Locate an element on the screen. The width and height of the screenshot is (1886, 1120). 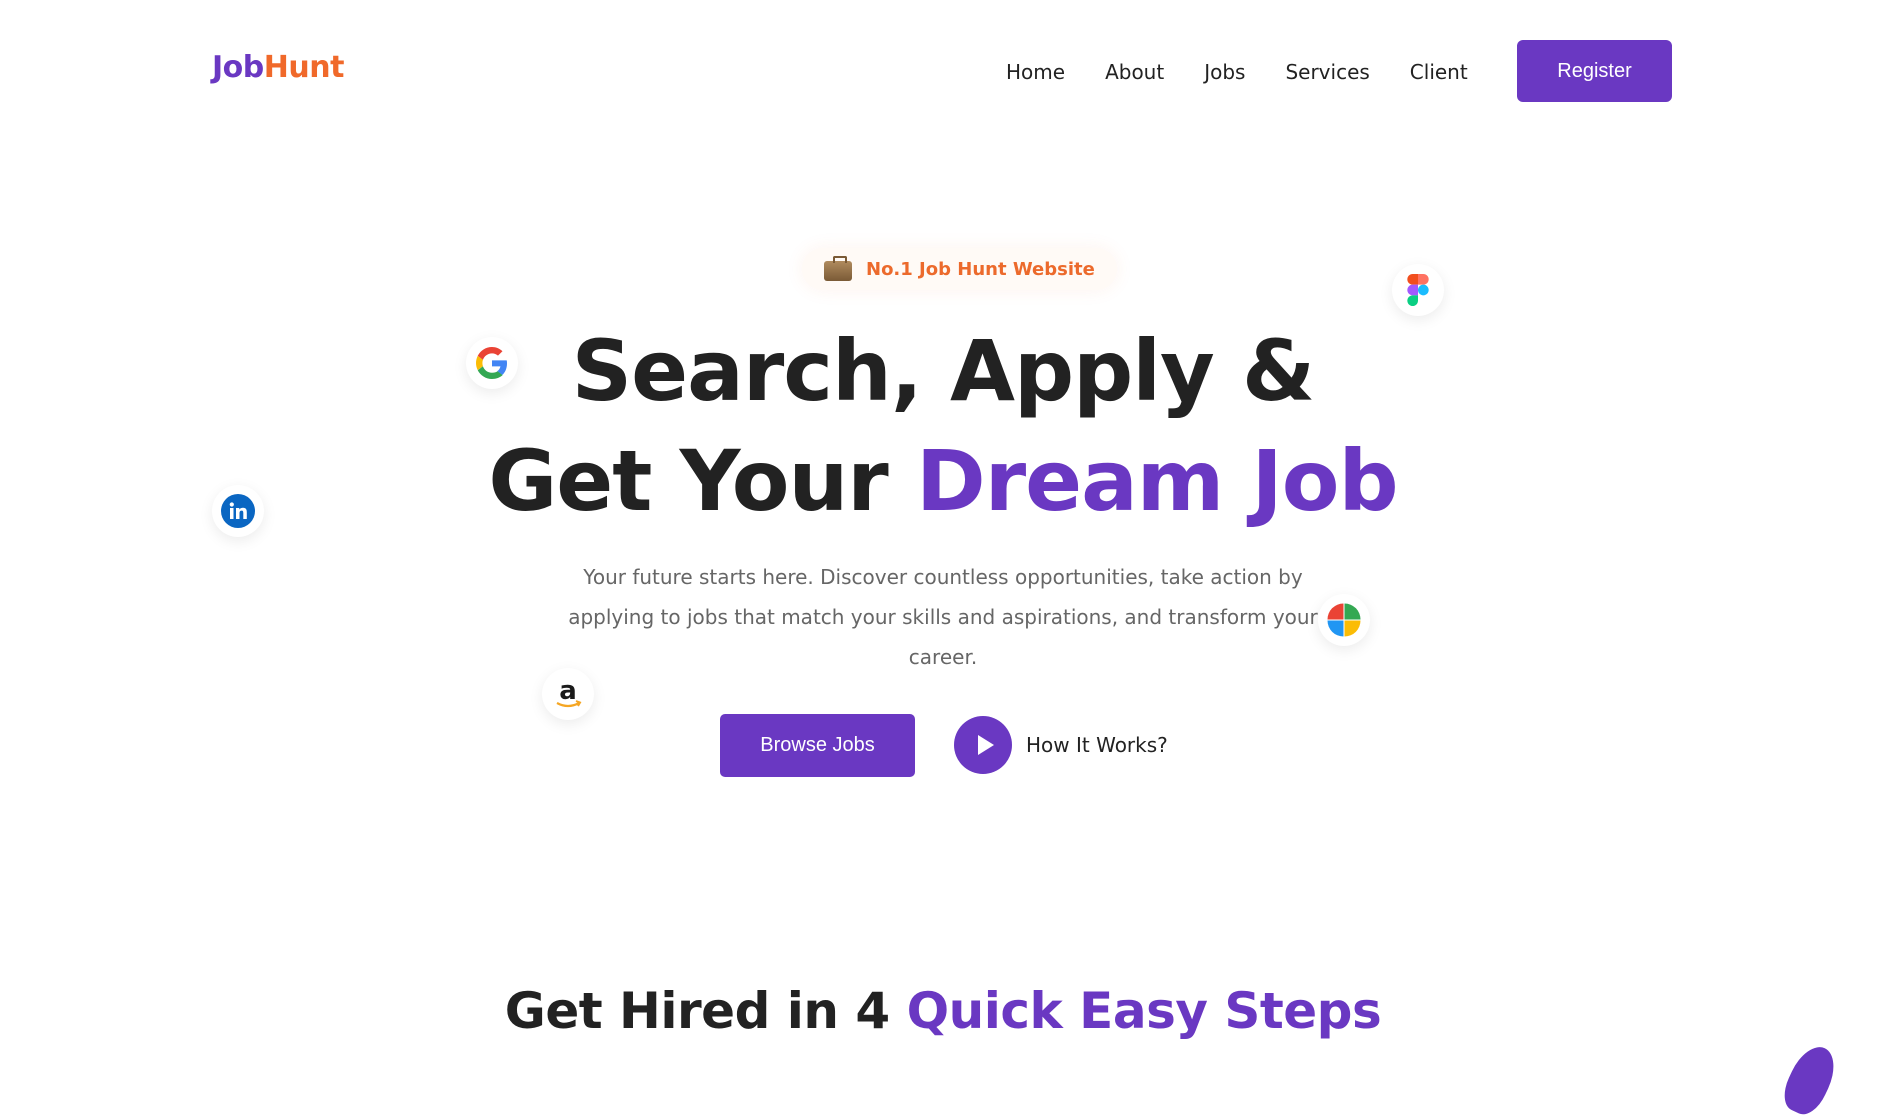
logo: JobHunt is located at coordinates (278, 67).